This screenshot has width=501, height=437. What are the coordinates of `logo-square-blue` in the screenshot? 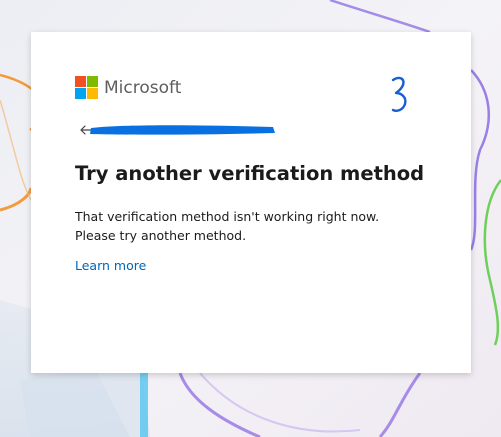 It's located at (80, 93).